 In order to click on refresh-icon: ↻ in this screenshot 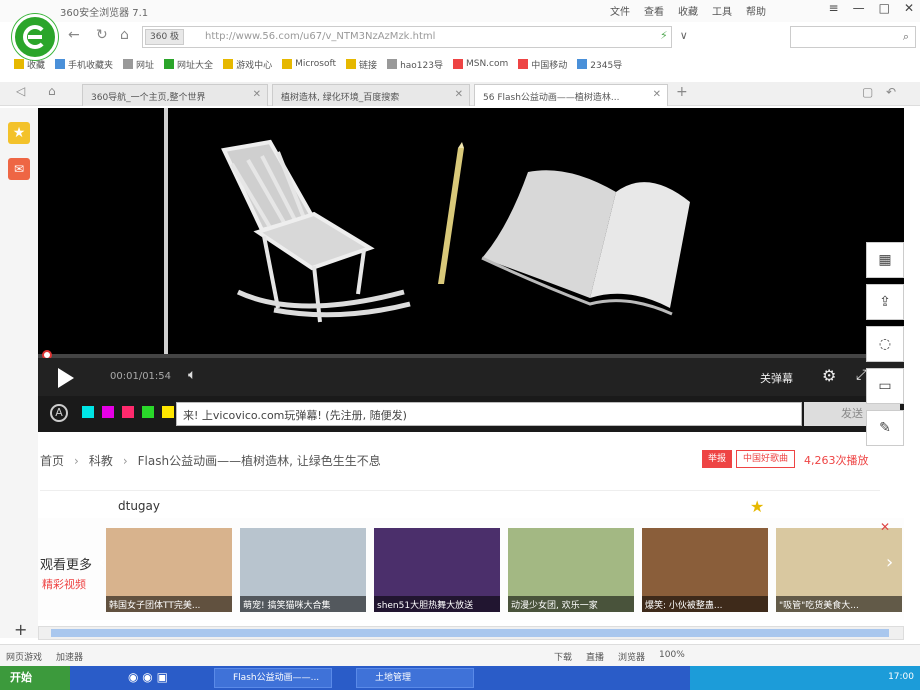, I will do `click(102, 35)`.